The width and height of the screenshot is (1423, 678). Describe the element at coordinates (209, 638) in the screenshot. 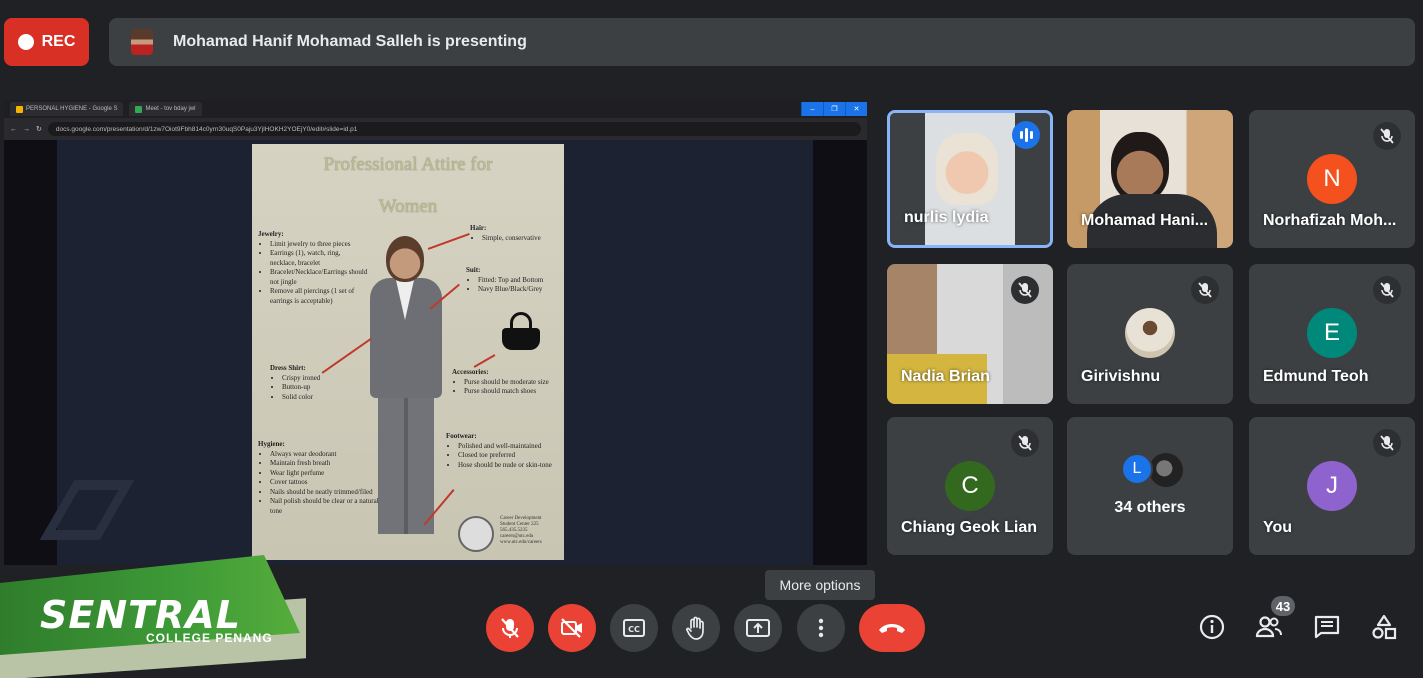

I see `logo-sub-text: COLLEGE PENANG` at that location.